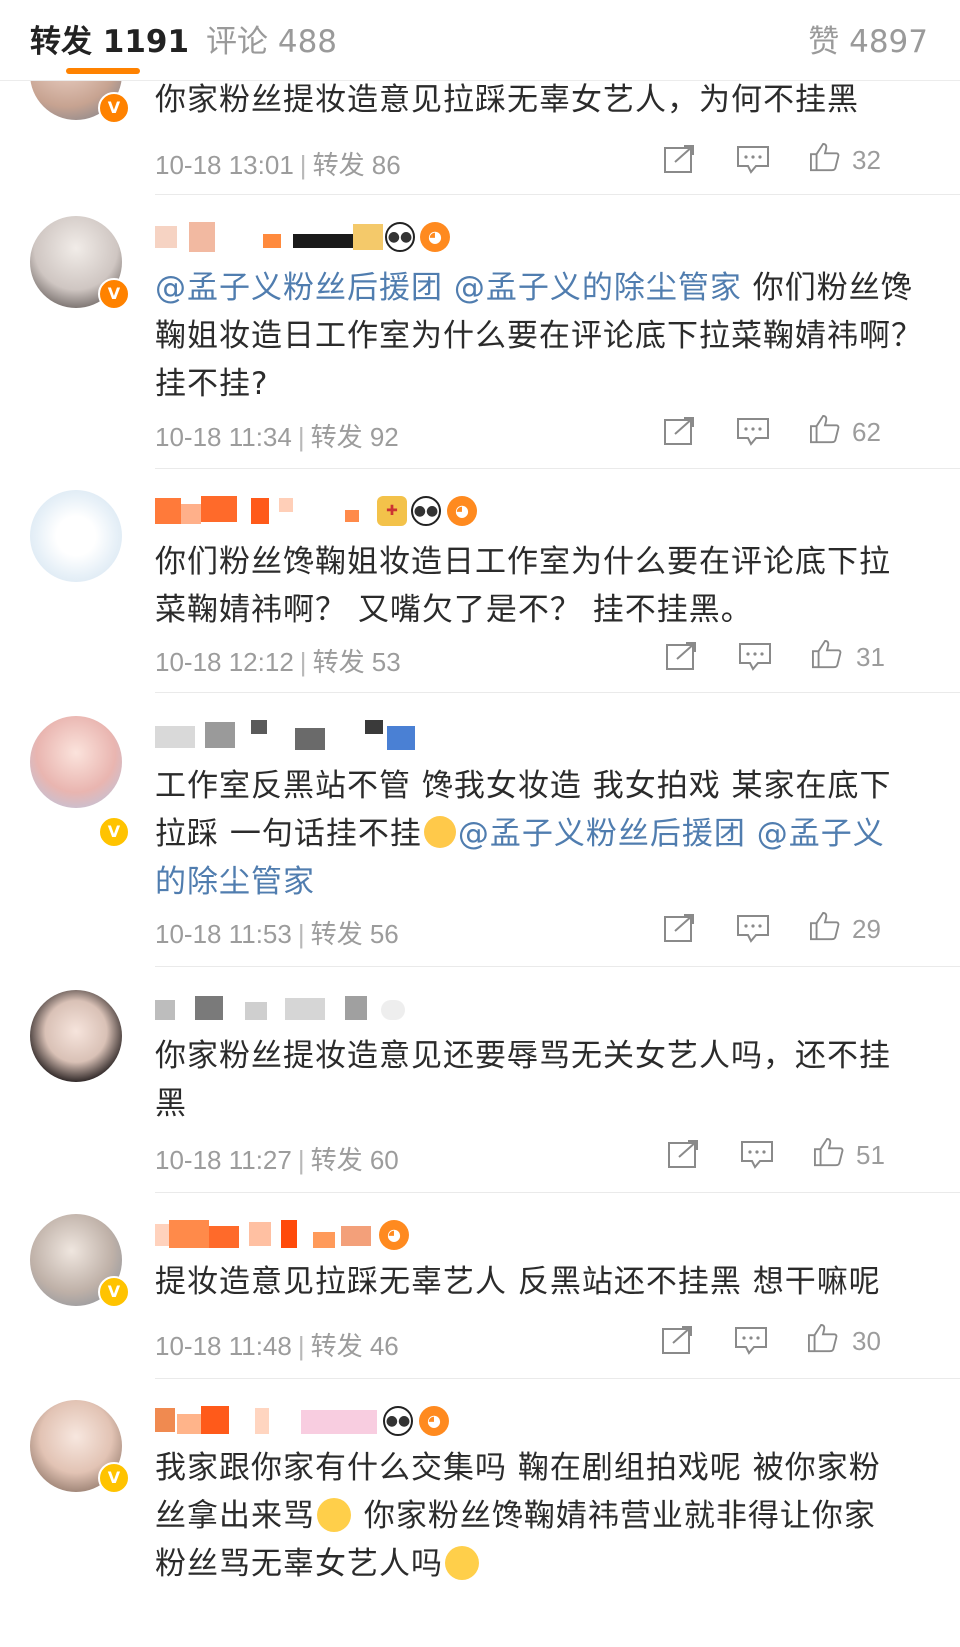 The height and width of the screenshot is (1647, 960). I want to click on nickname: ◕, so click(300, 1236).